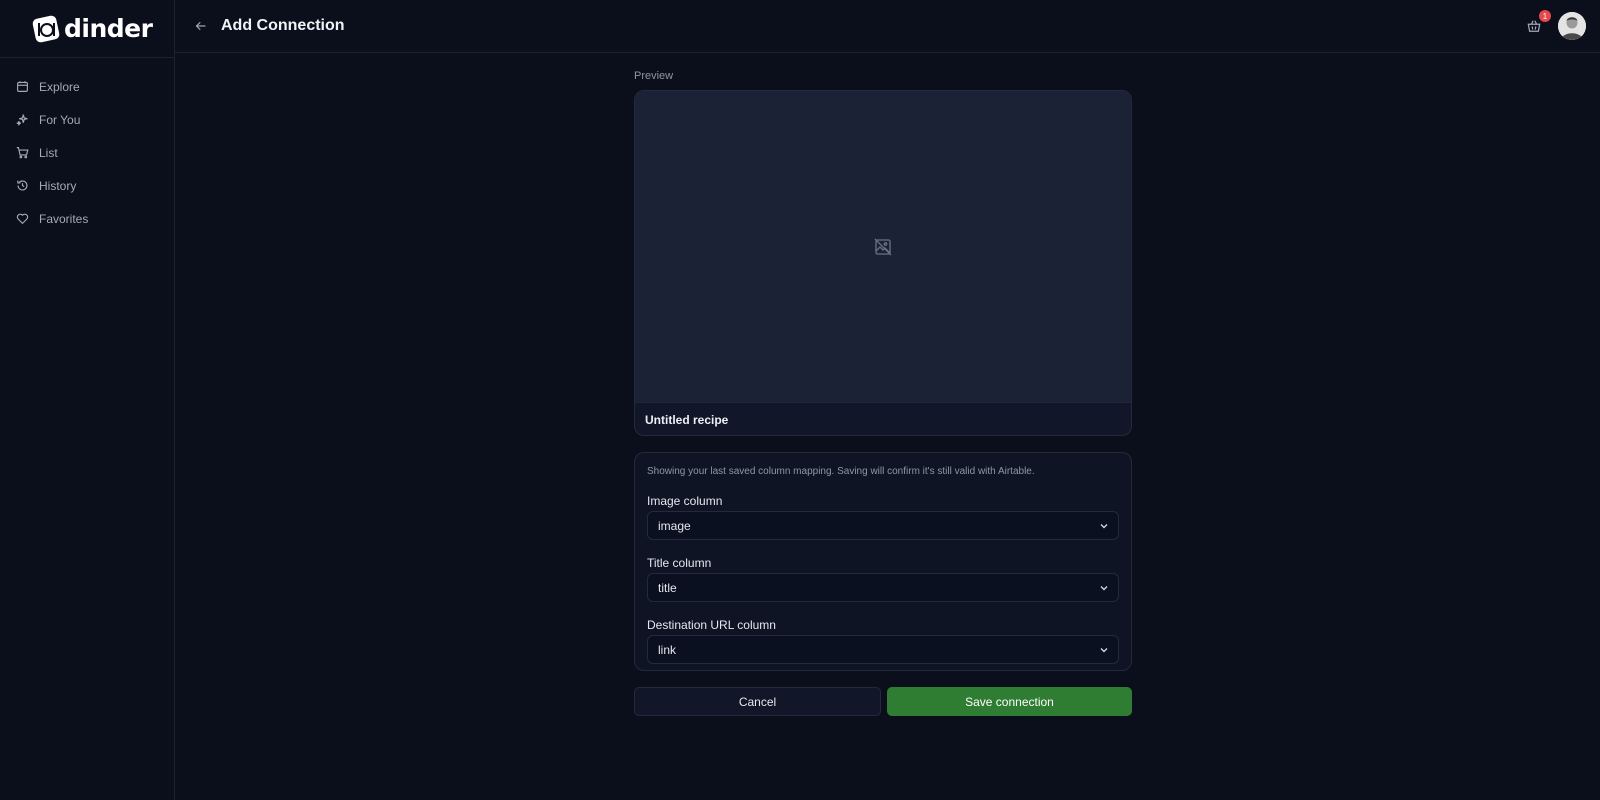  Describe the element at coordinates (58, 185) in the screenshot. I see `sidebar-item-label: History` at that location.